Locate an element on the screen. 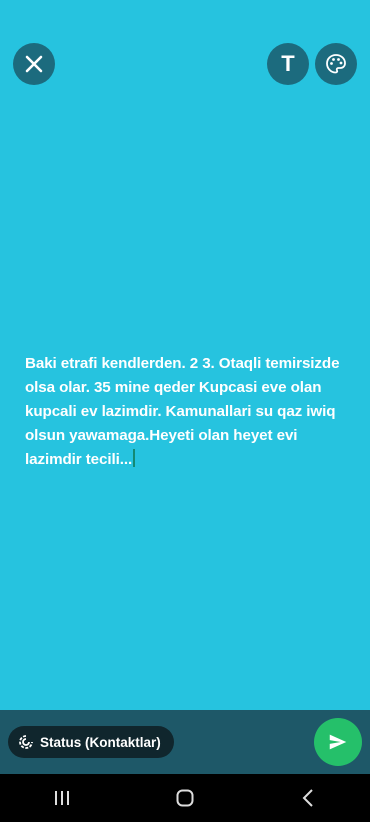  home-icon is located at coordinates (185, 798).